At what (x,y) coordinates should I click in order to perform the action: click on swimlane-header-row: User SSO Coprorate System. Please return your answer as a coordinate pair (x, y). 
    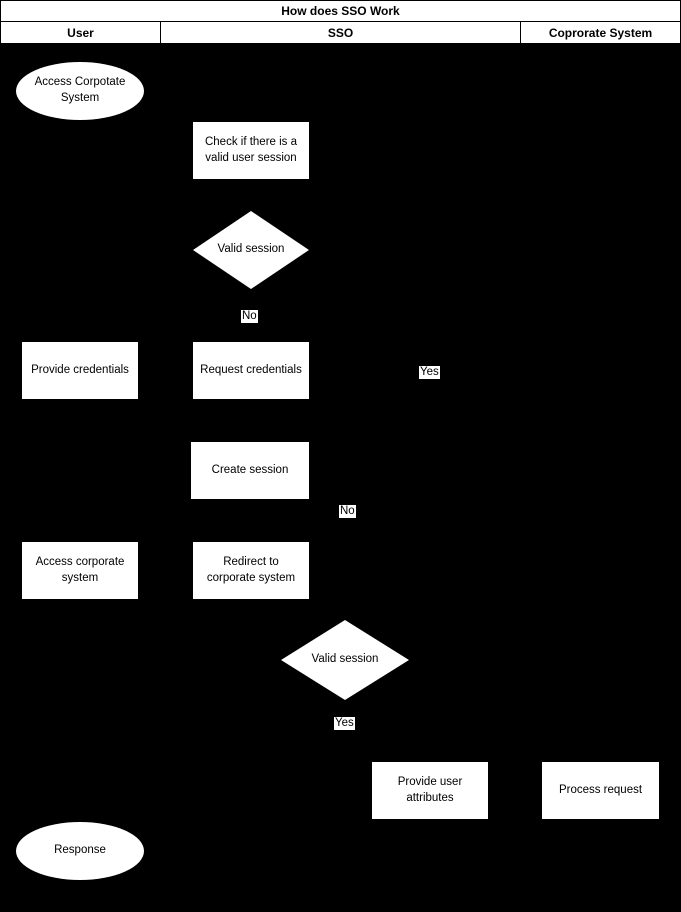
    Looking at the image, I should click on (340, 33).